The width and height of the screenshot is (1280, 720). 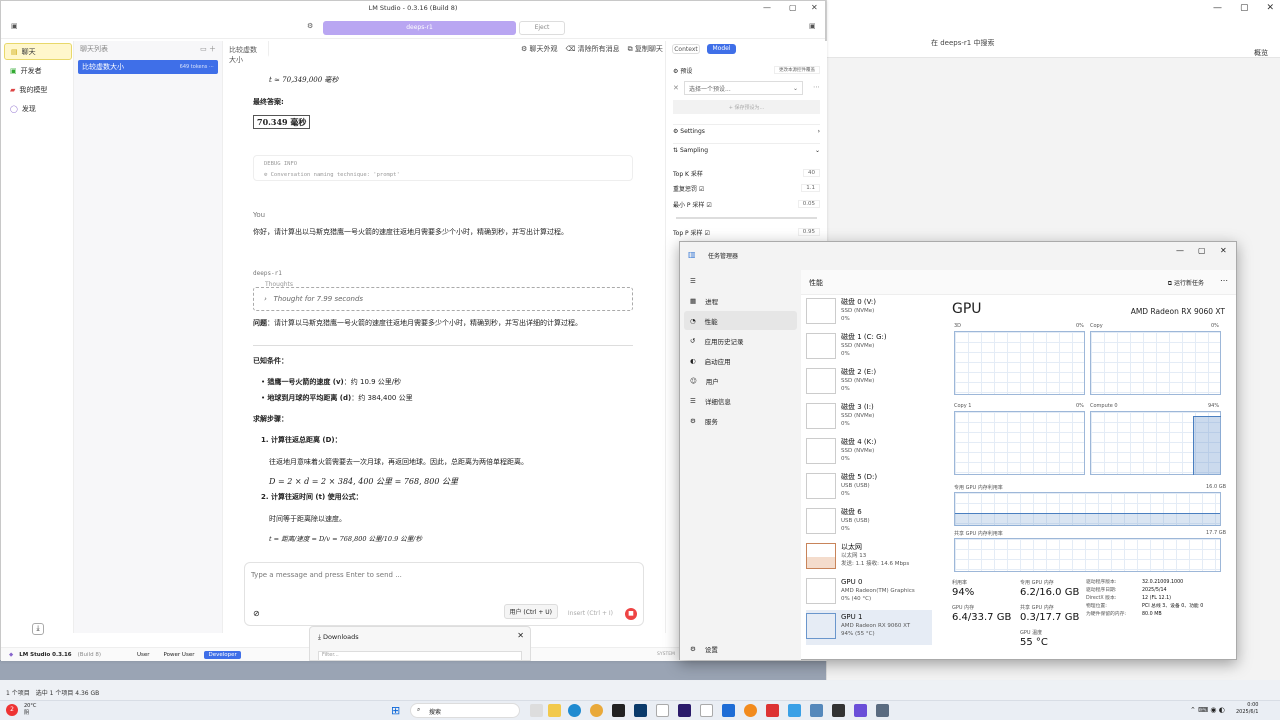 I want to click on settings-icon: ⚙, so click(x=310, y=26).